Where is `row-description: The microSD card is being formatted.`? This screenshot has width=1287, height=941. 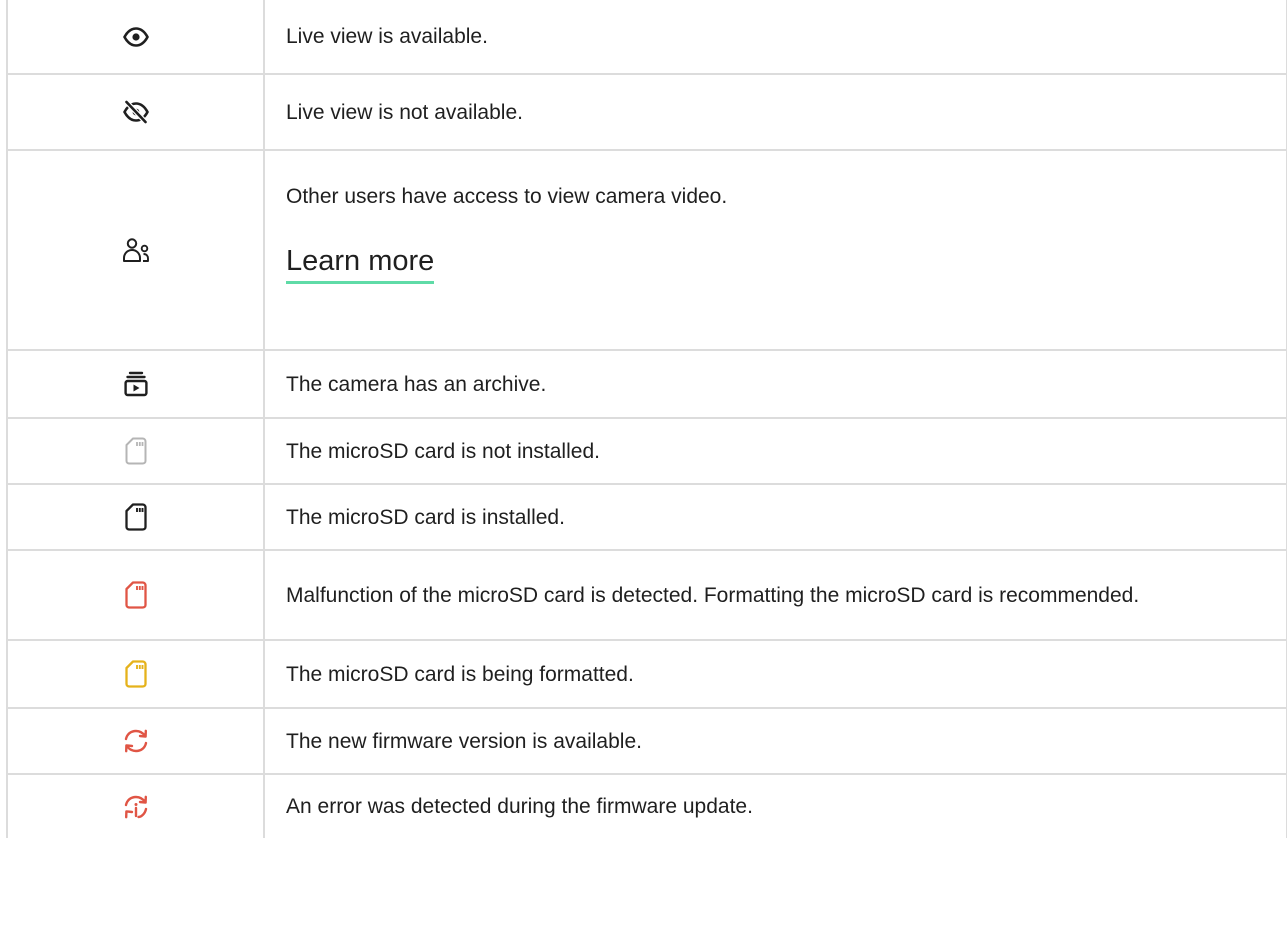
row-description: The microSD card is being formatted. is located at coordinates (460, 674).